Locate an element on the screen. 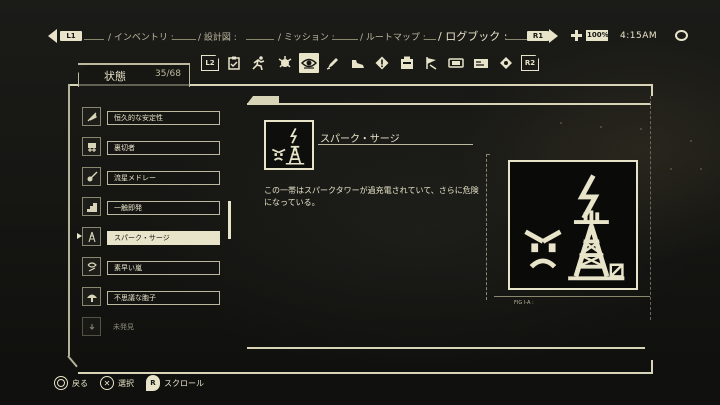 The image size is (720, 405). pen-icon is located at coordinates (333, 63).